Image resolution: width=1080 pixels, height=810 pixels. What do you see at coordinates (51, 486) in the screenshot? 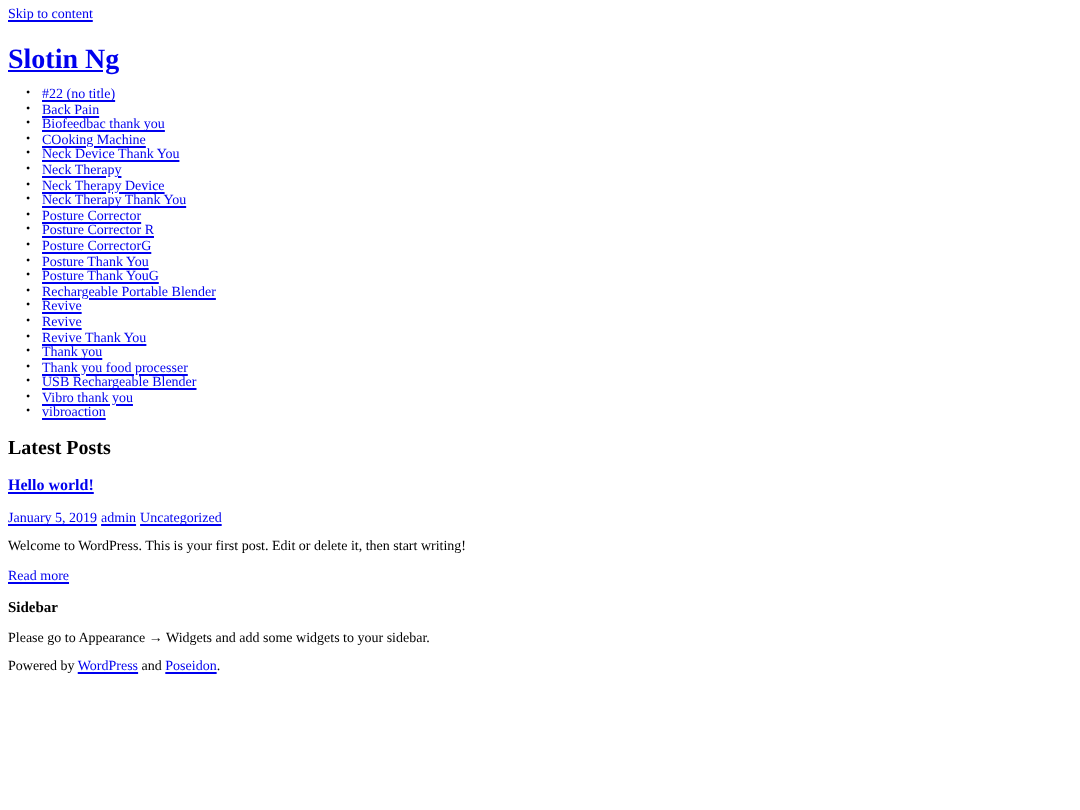
I see `post-title-link: Hello world!` at bounding box center [51, 486].